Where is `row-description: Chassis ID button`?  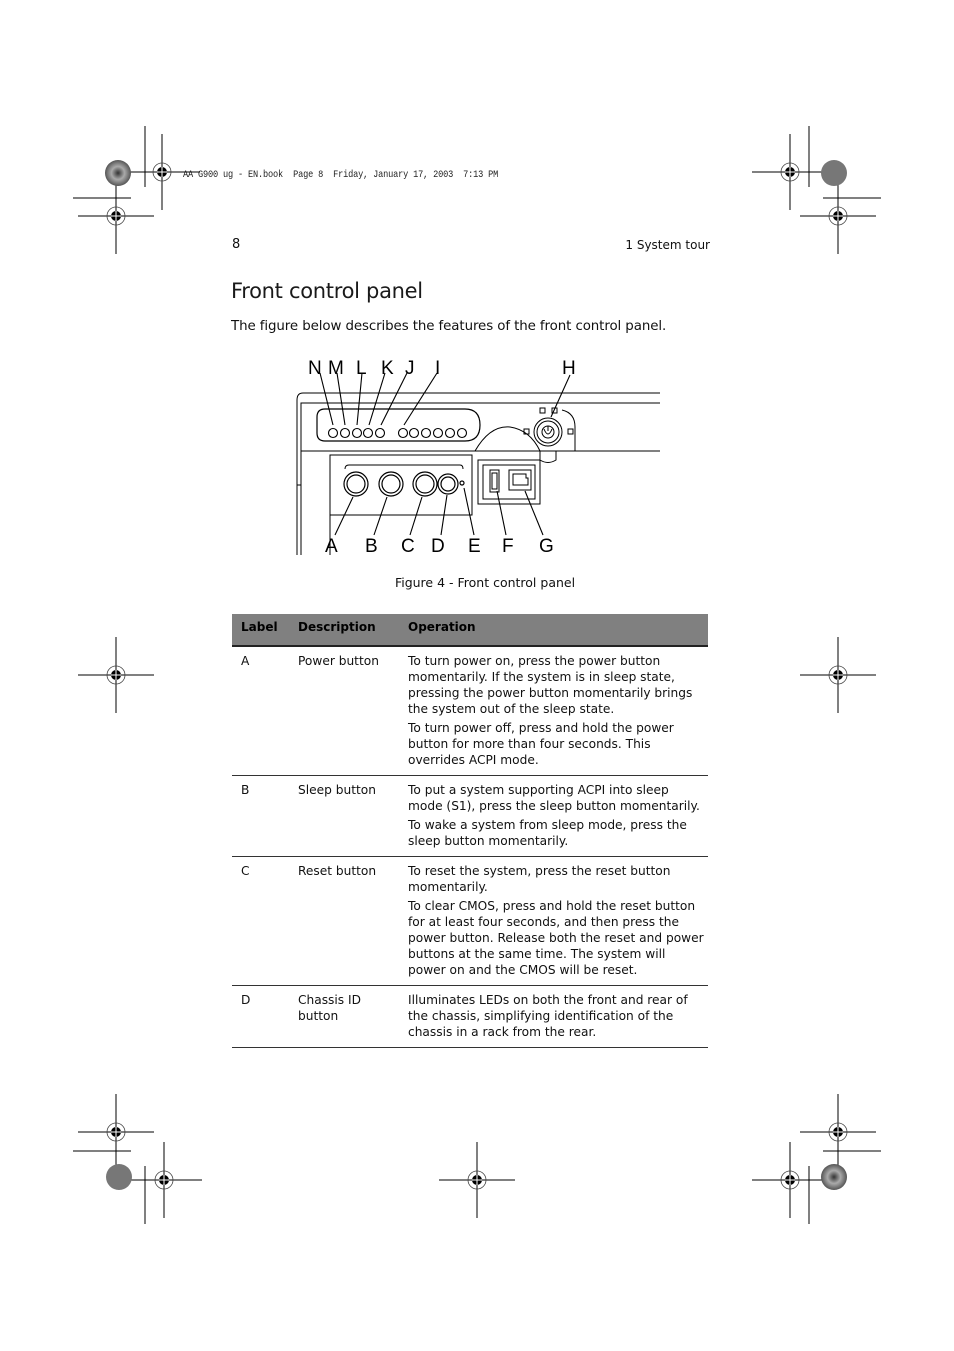
row-description: Chassis ID button is located at coordinates (344, 1016).